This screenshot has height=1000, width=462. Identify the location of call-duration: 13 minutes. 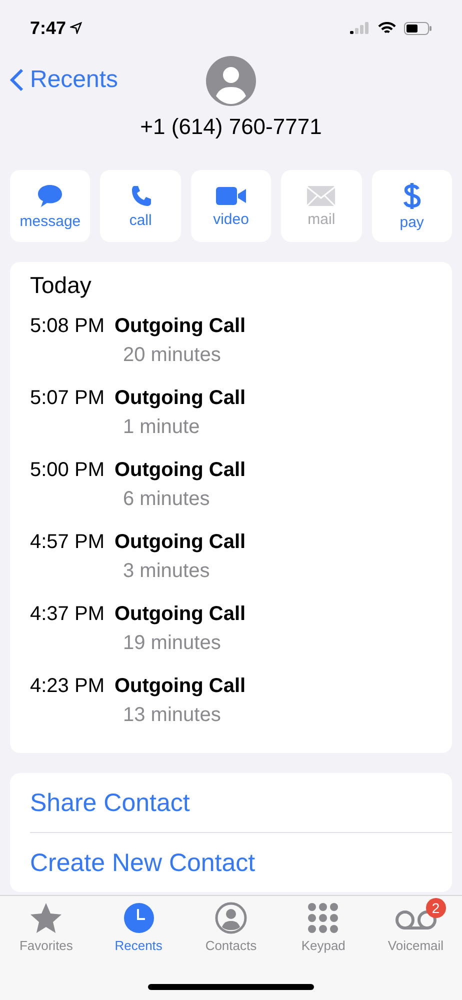
(172, 715).